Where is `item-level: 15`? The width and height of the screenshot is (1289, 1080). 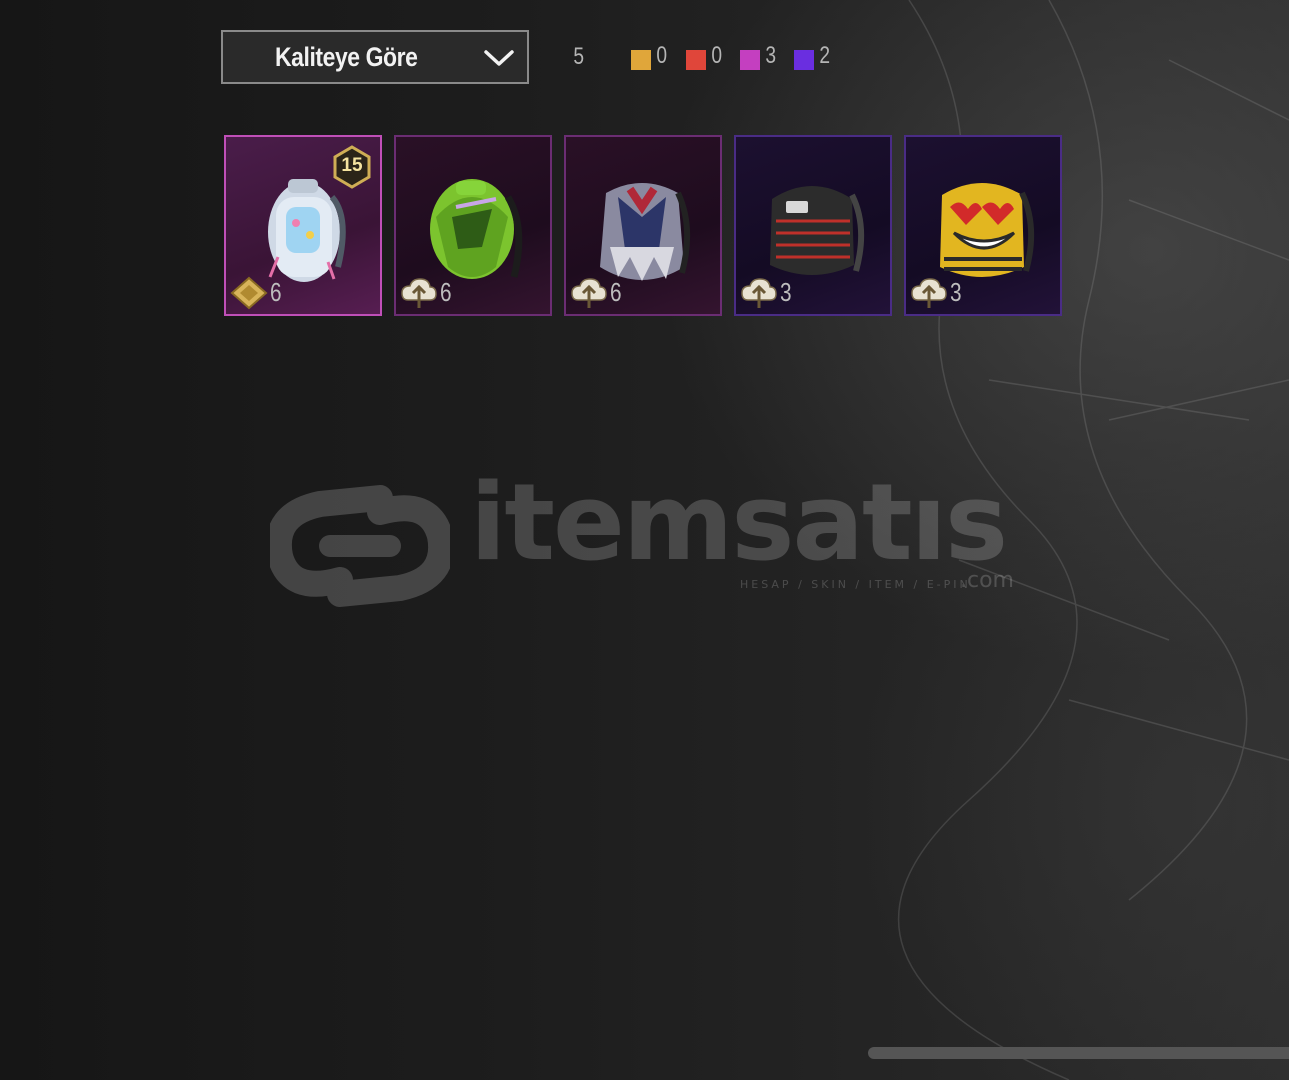 item-level: 15 is located at coordinates (352, 165).